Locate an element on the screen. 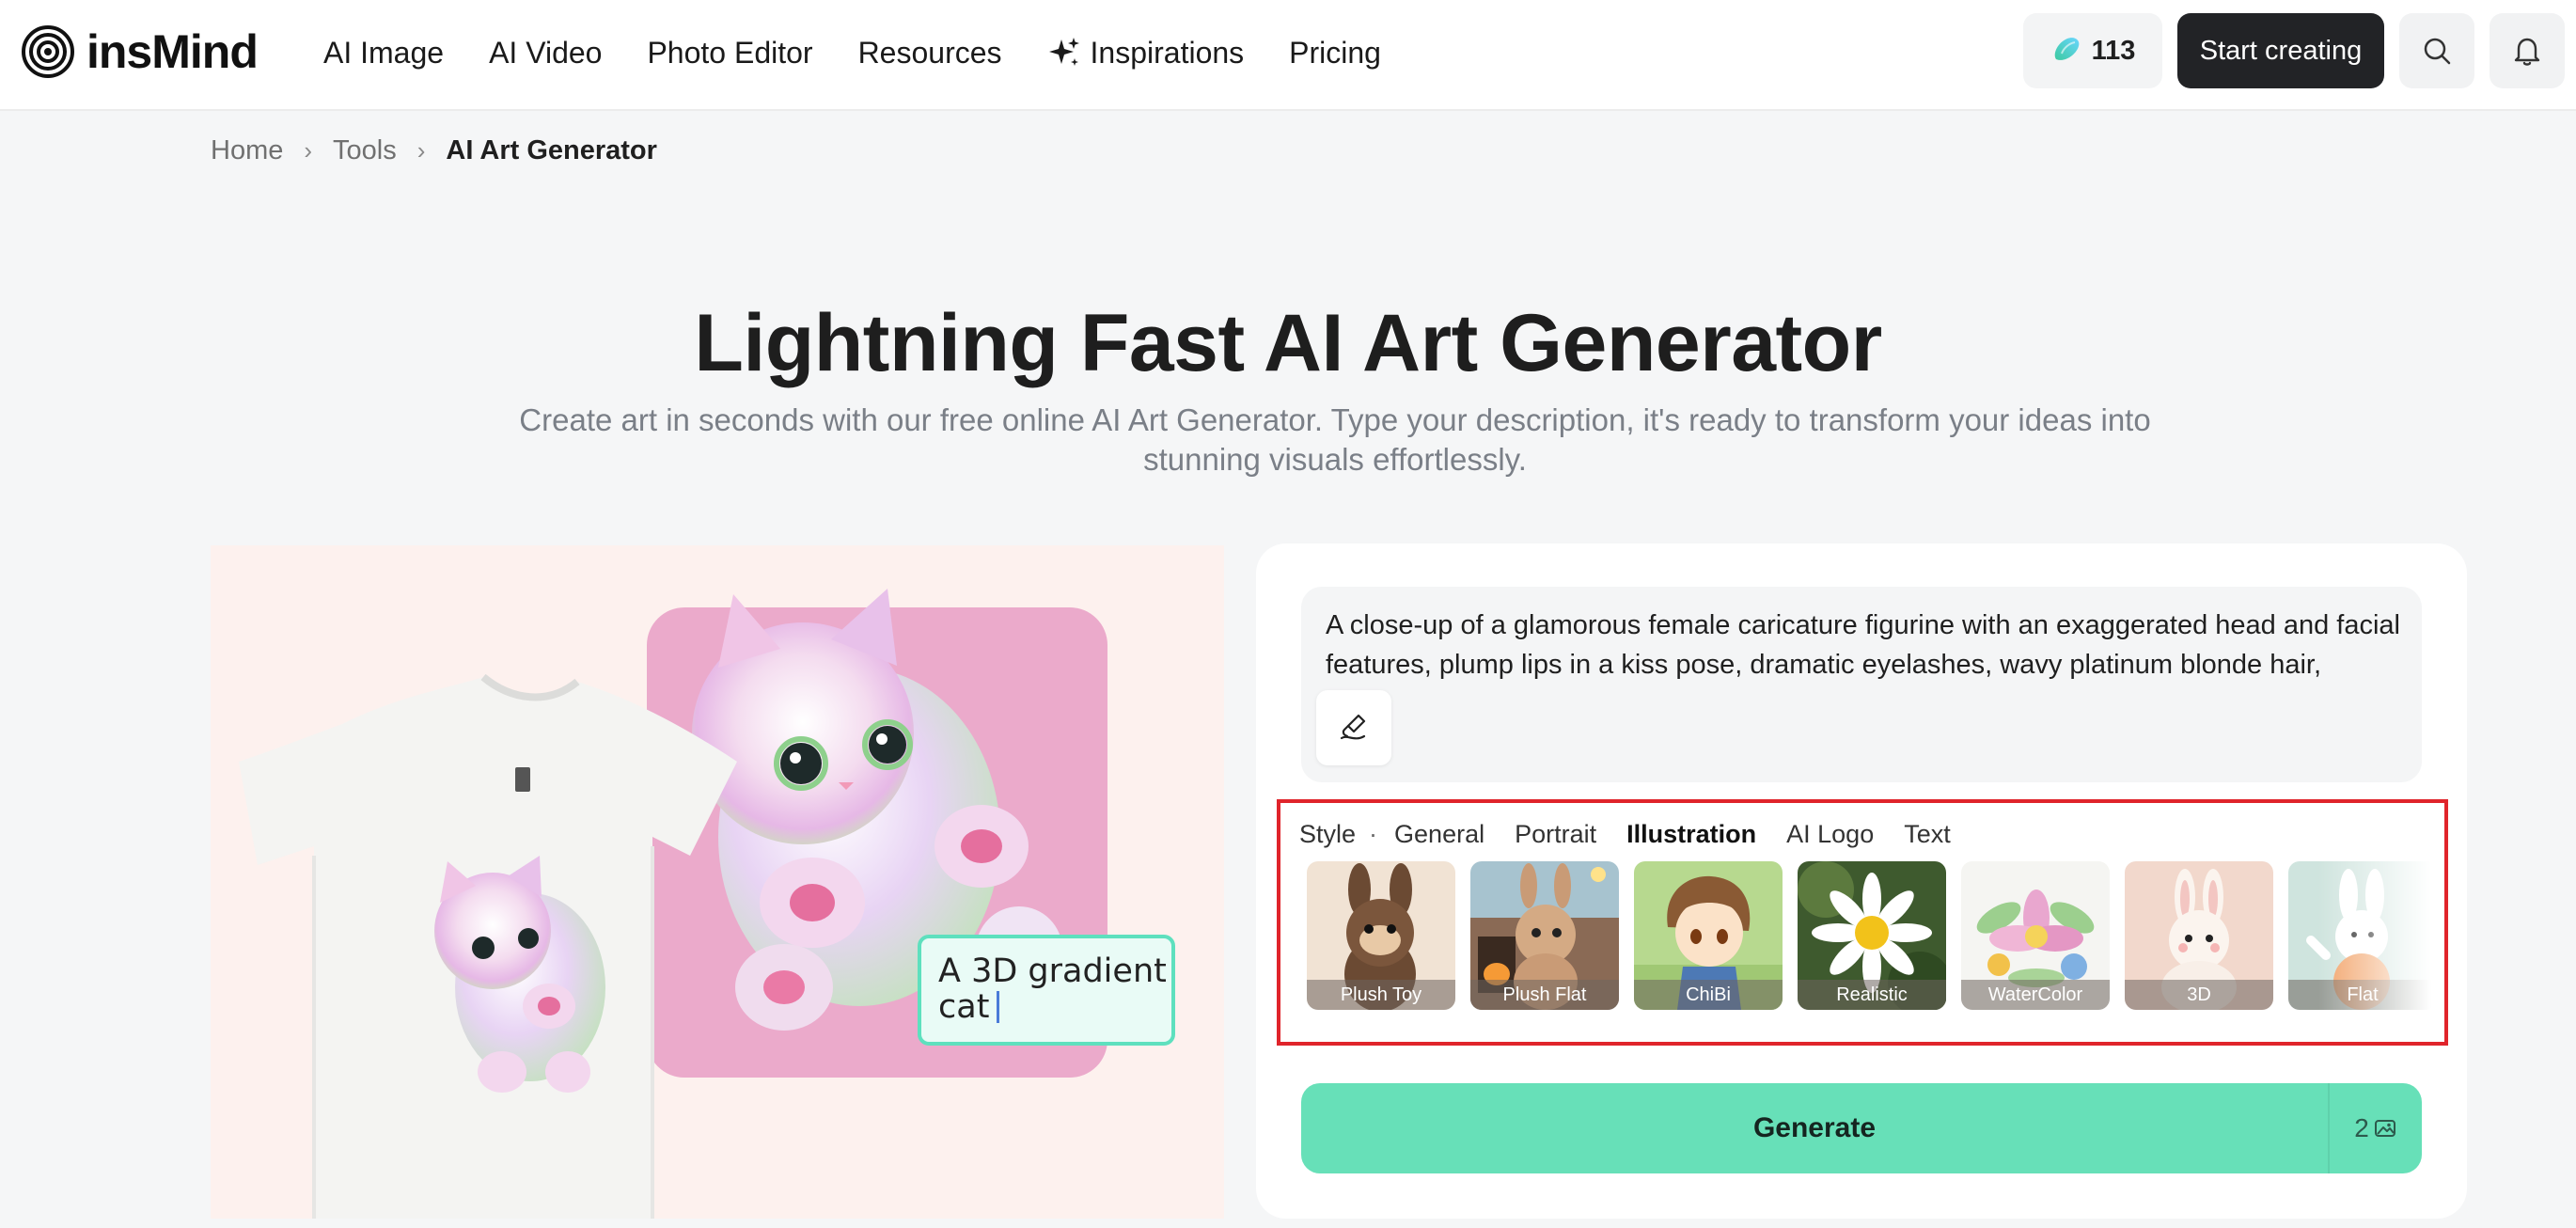 The height and width of the screenshot is (1228, 2576). style-label: Style is located at coordinates (1328, 833).